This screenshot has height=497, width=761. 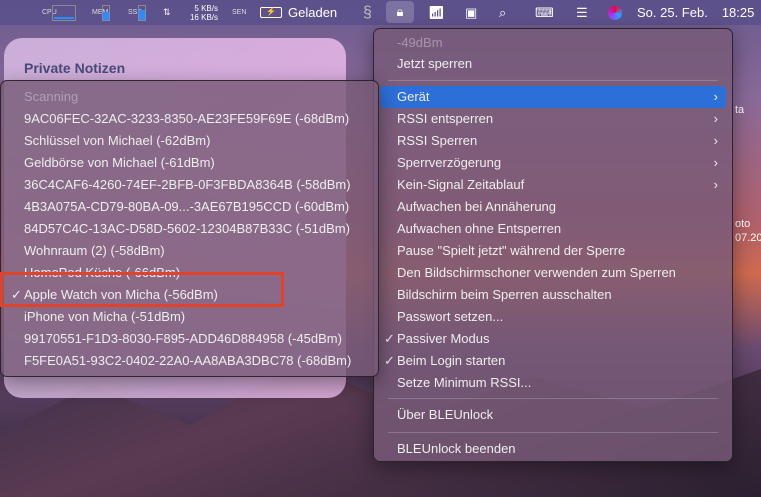 I want to click on search-icon: ⌕, so click(x=502, y=12).